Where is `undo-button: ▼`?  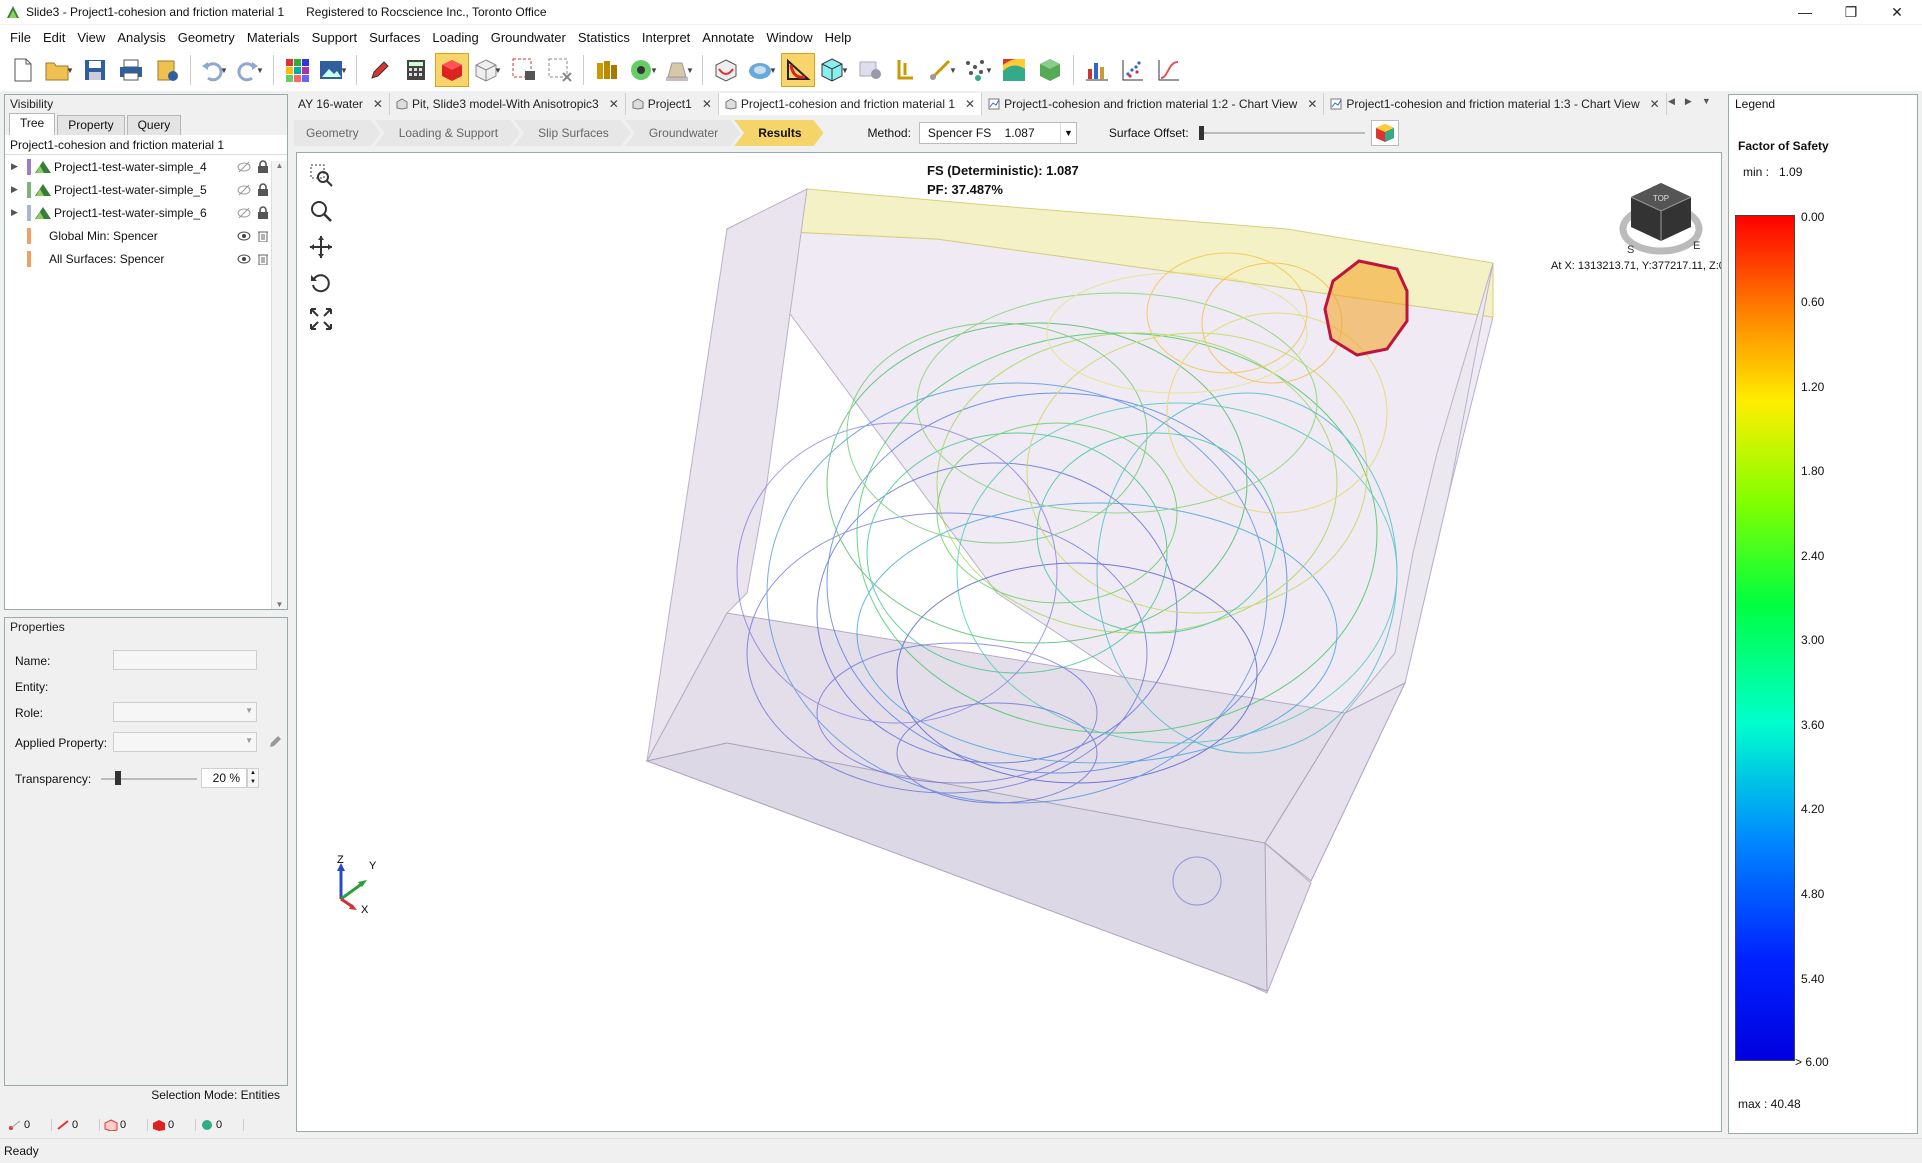 undo-button: ▼ is located at coordinates (214, 70).